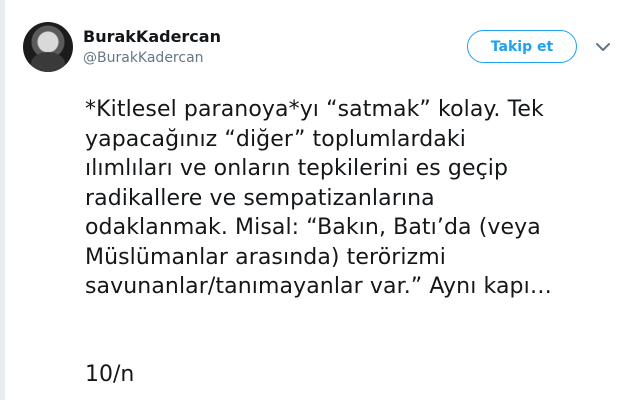  Describe the element at coordinates (603, 47) in the screenshot. I see `chevron-down-icon` at that location.